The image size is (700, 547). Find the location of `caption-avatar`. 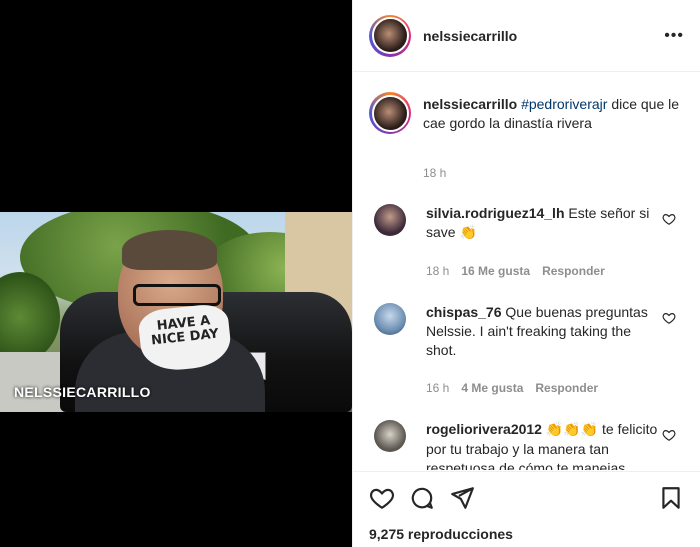

caption-avatar is located at coordinates (390, 113).